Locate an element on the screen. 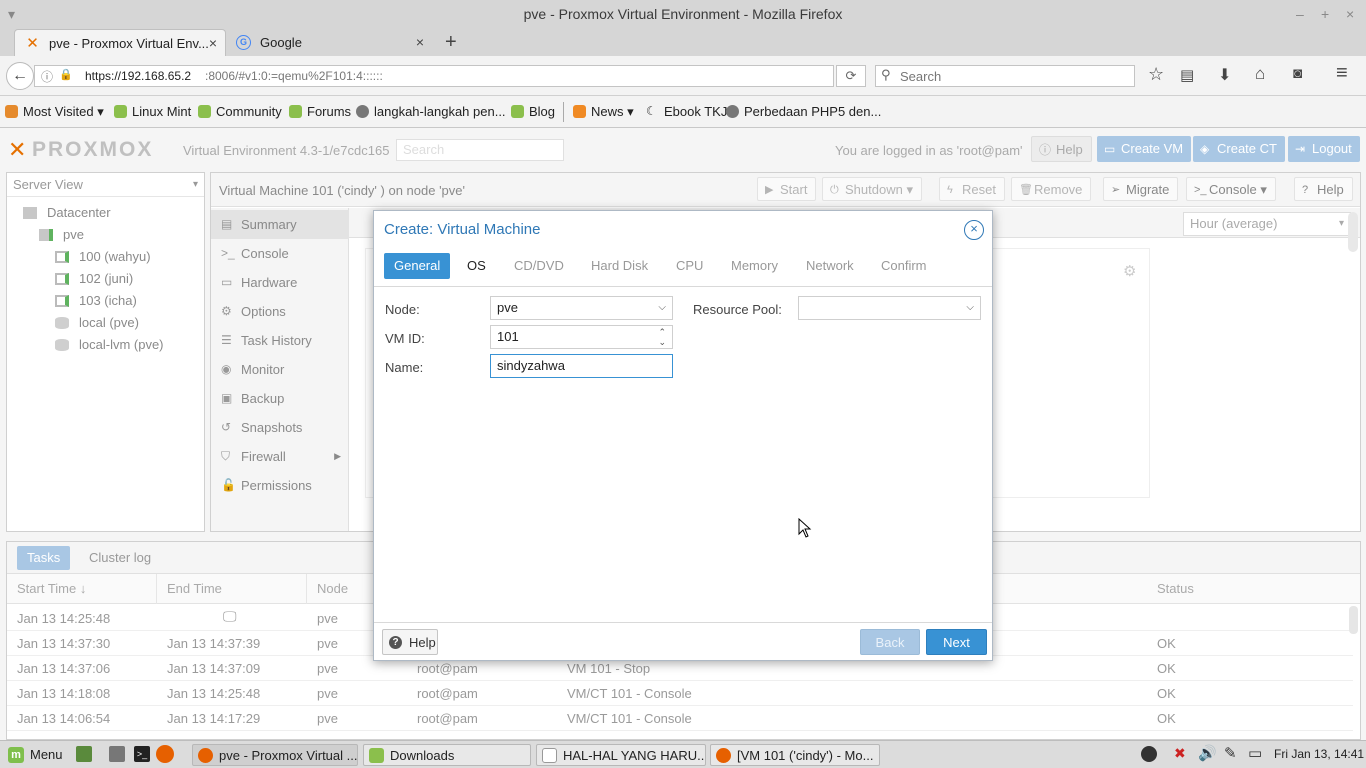 The image size is (1366, 768). node-select: pve ⌵ is located at coordinates (581, 308).